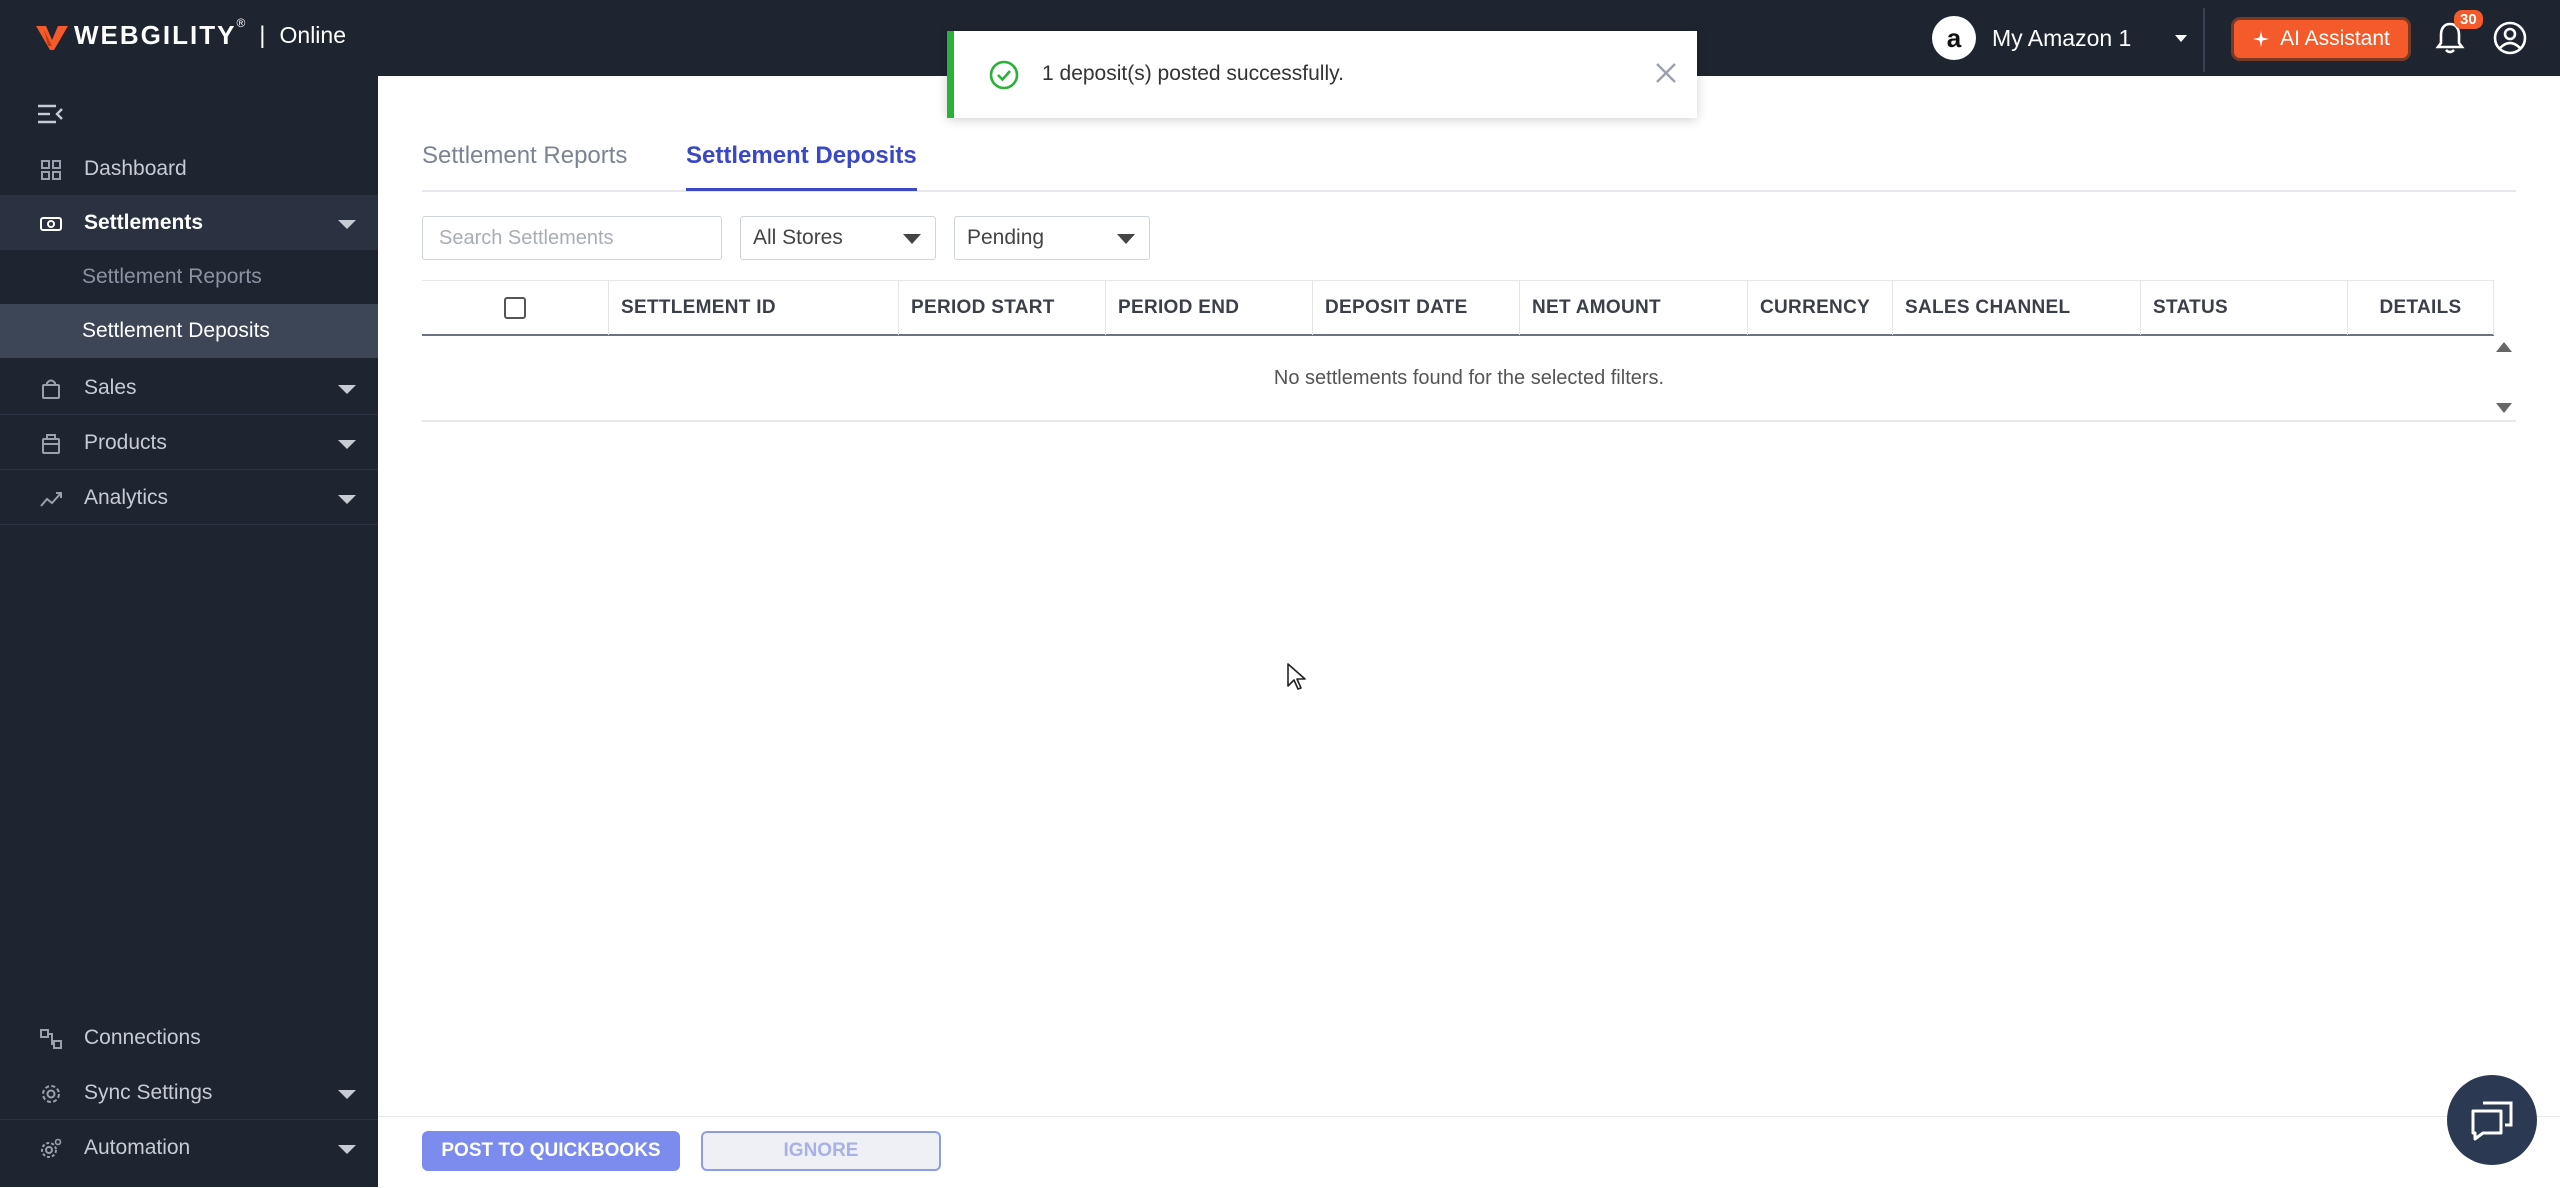 Image resolution: width=2560 pixels, height=1188 pixels. Describe the element at coordinates (2420, 308) in the screenshot. I see `column-header-details: DETAILS` at that location.